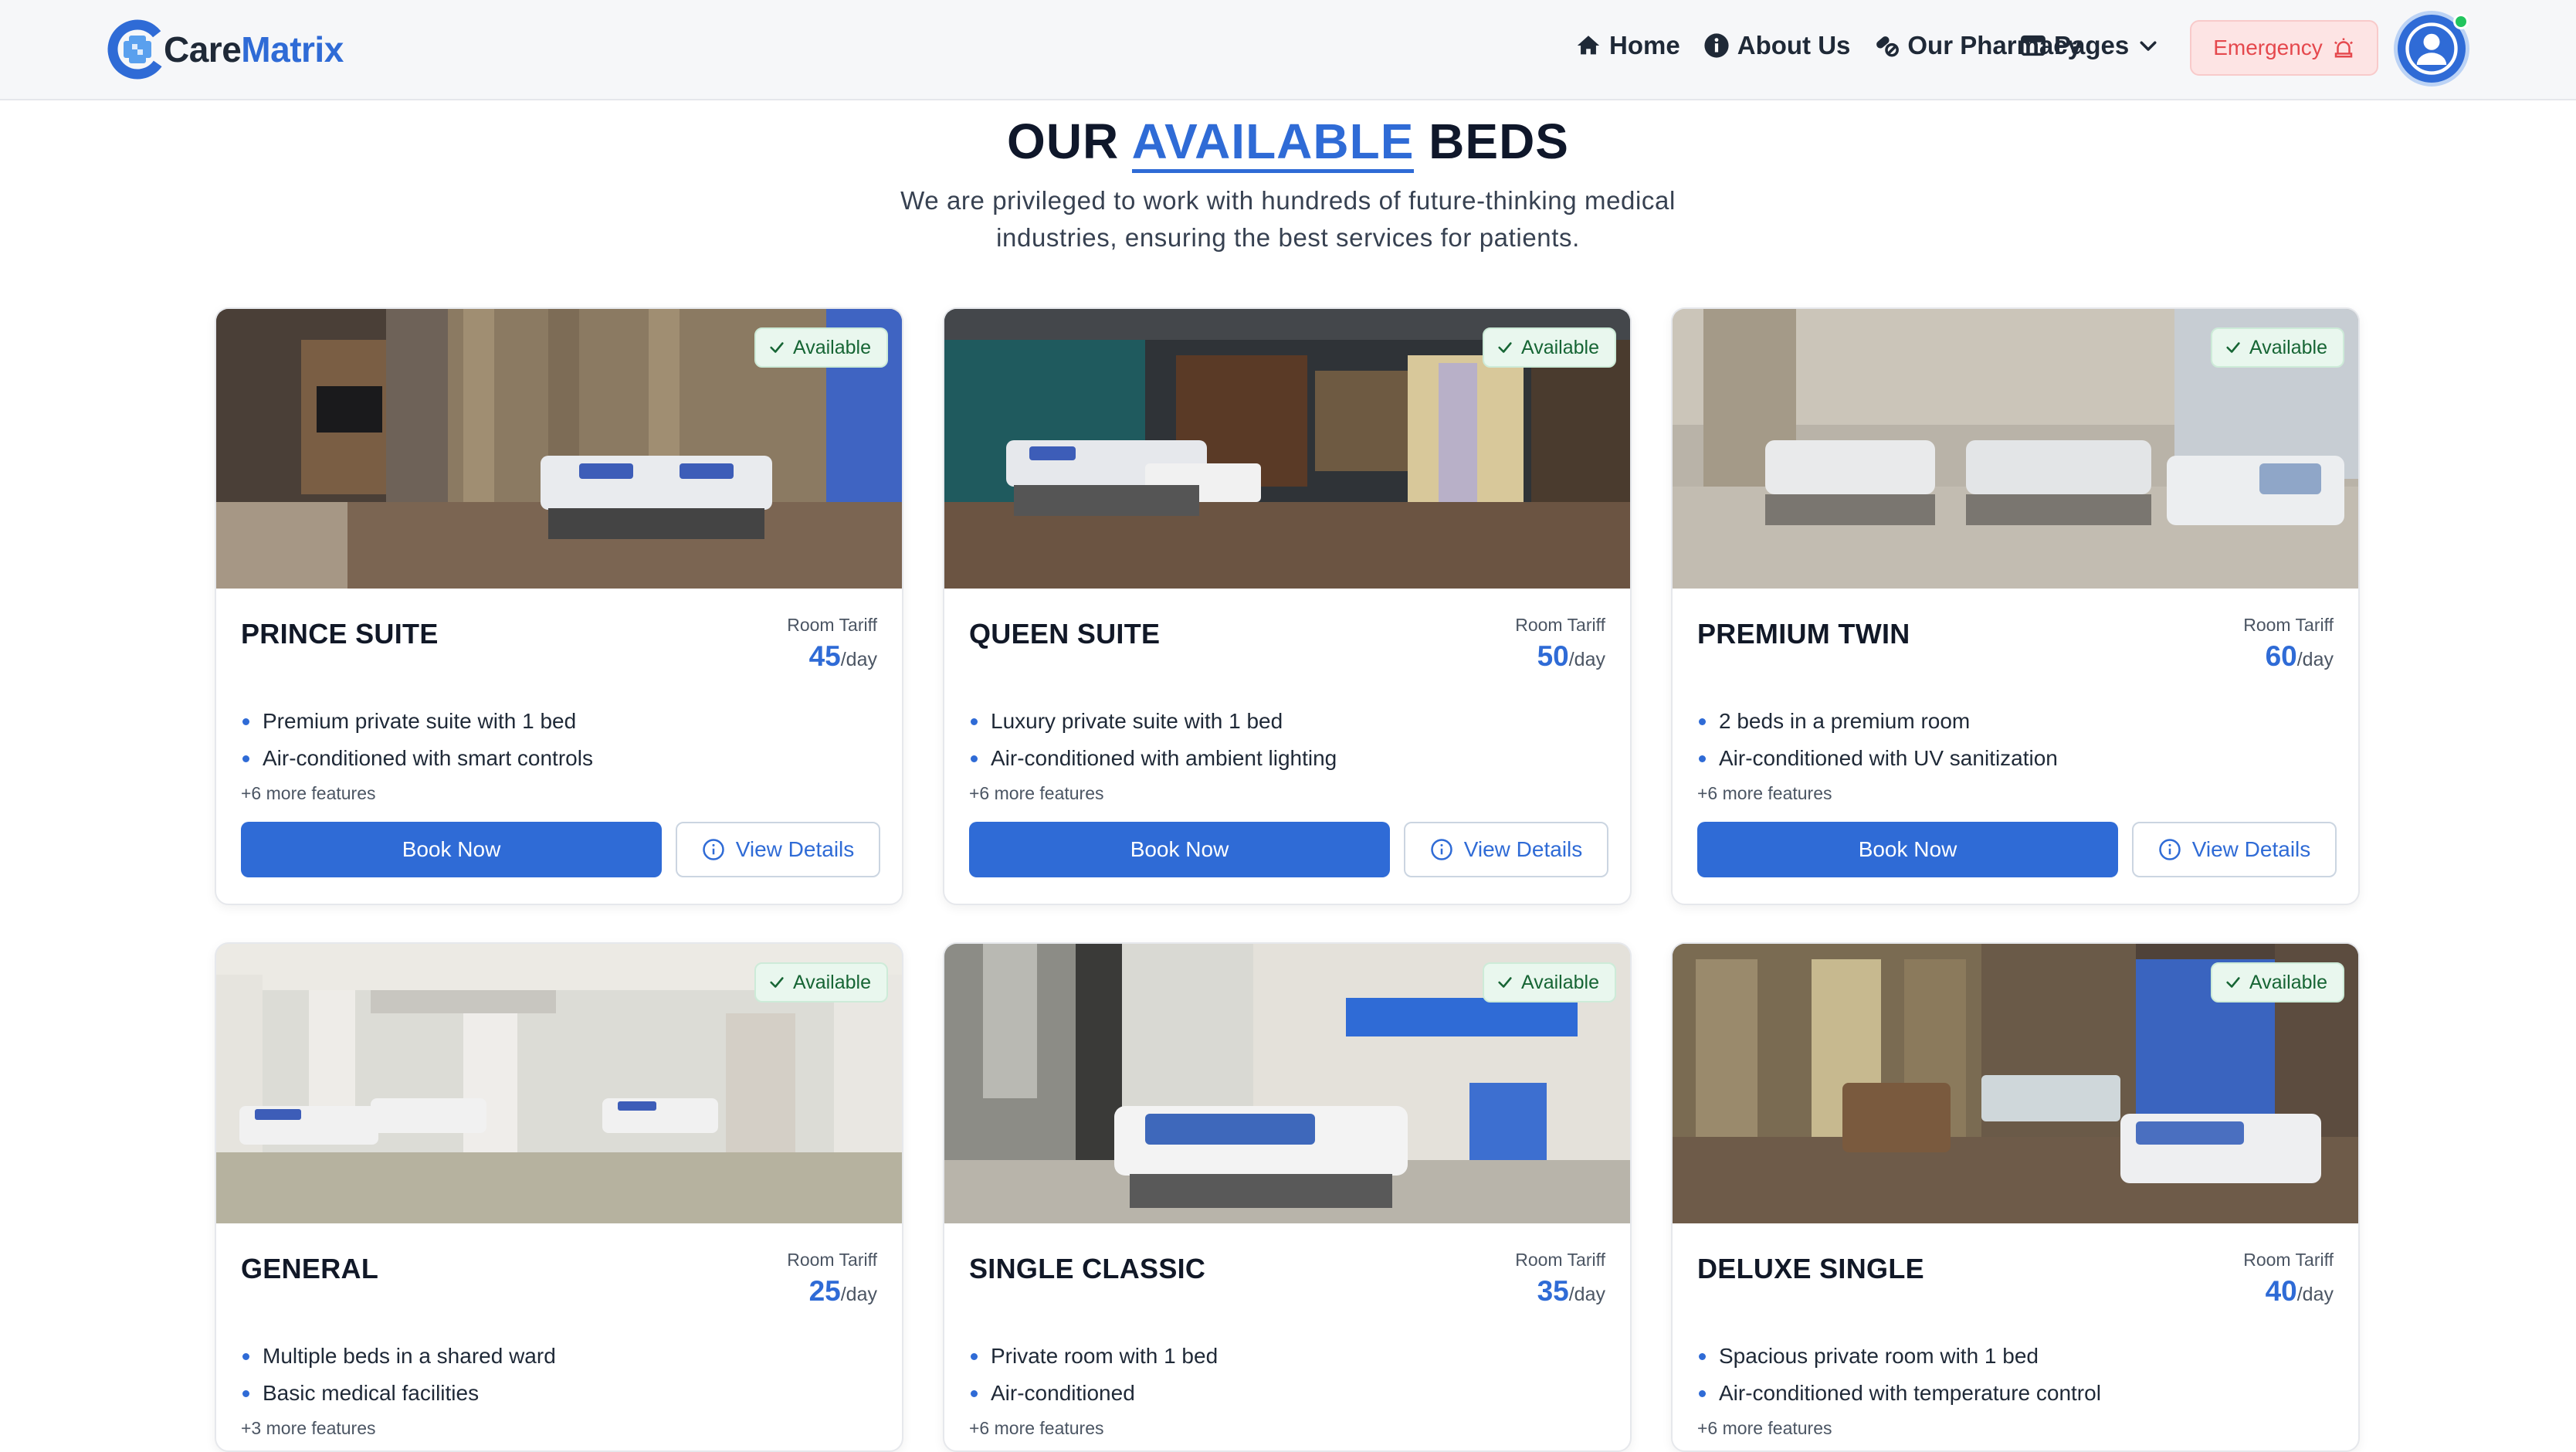  What do you see at coordinates (2281, 656) in the screenshot?
I see `tariff-value: 60` at bounding box center [2281, 656].